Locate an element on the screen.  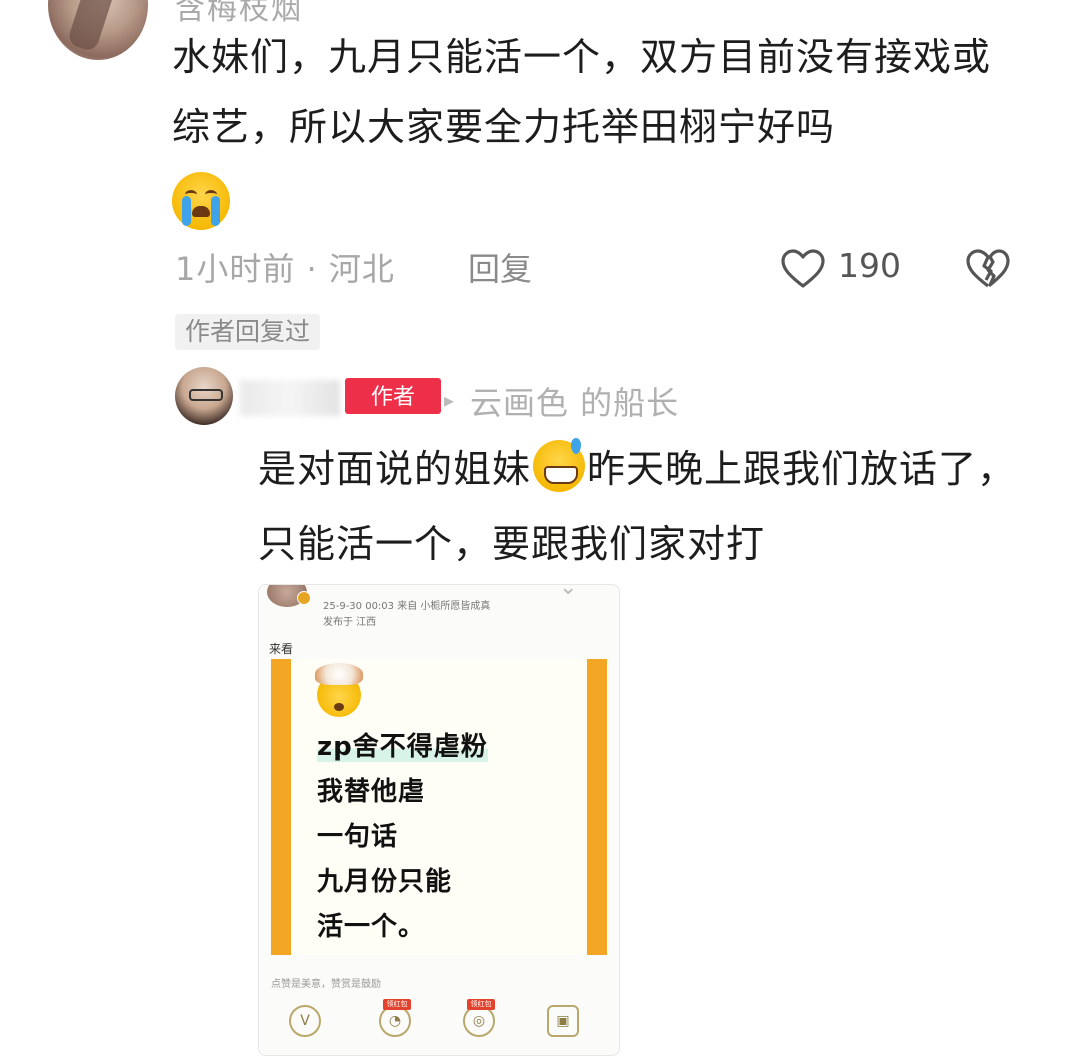
poster-line: 九月份只能 is located at coordinates (385, 882).